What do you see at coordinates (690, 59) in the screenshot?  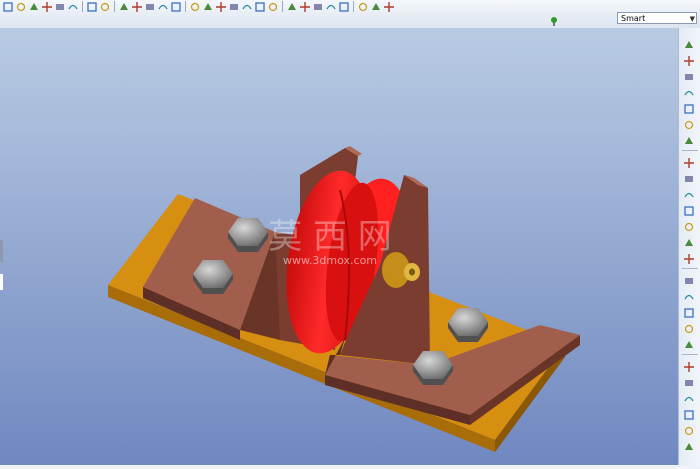 I see `plane-icon` at bounding box center [690, 59].